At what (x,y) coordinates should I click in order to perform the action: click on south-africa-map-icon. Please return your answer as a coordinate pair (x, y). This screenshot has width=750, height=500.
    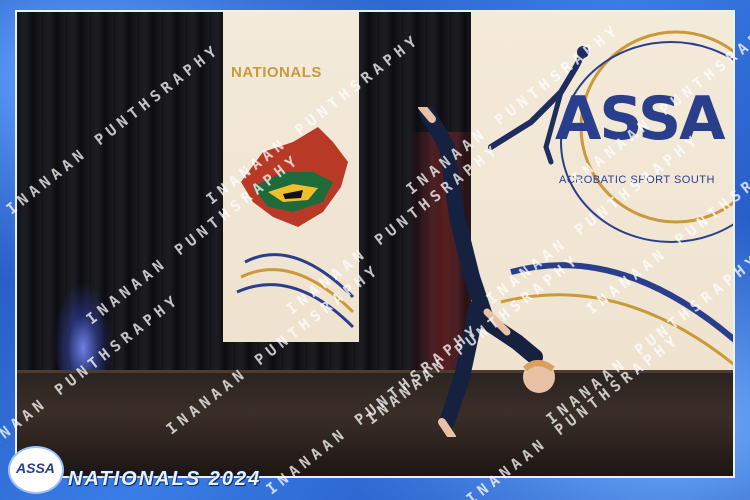
    Looking at the image, I should click on (295, 228).